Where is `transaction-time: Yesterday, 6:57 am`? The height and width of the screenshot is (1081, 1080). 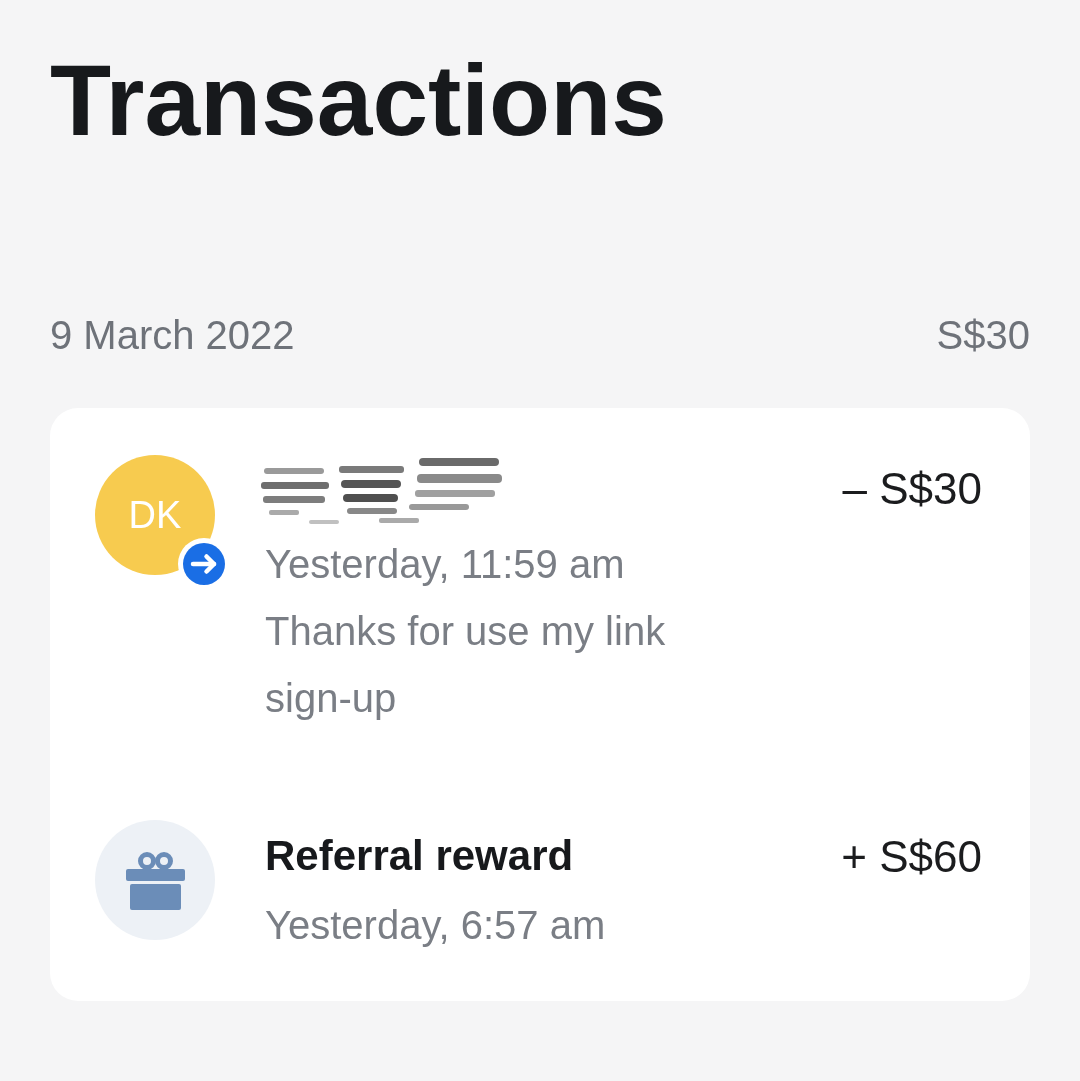
transaction-time: Yesterday, 6:57 am is located at coordinates (436, 925).